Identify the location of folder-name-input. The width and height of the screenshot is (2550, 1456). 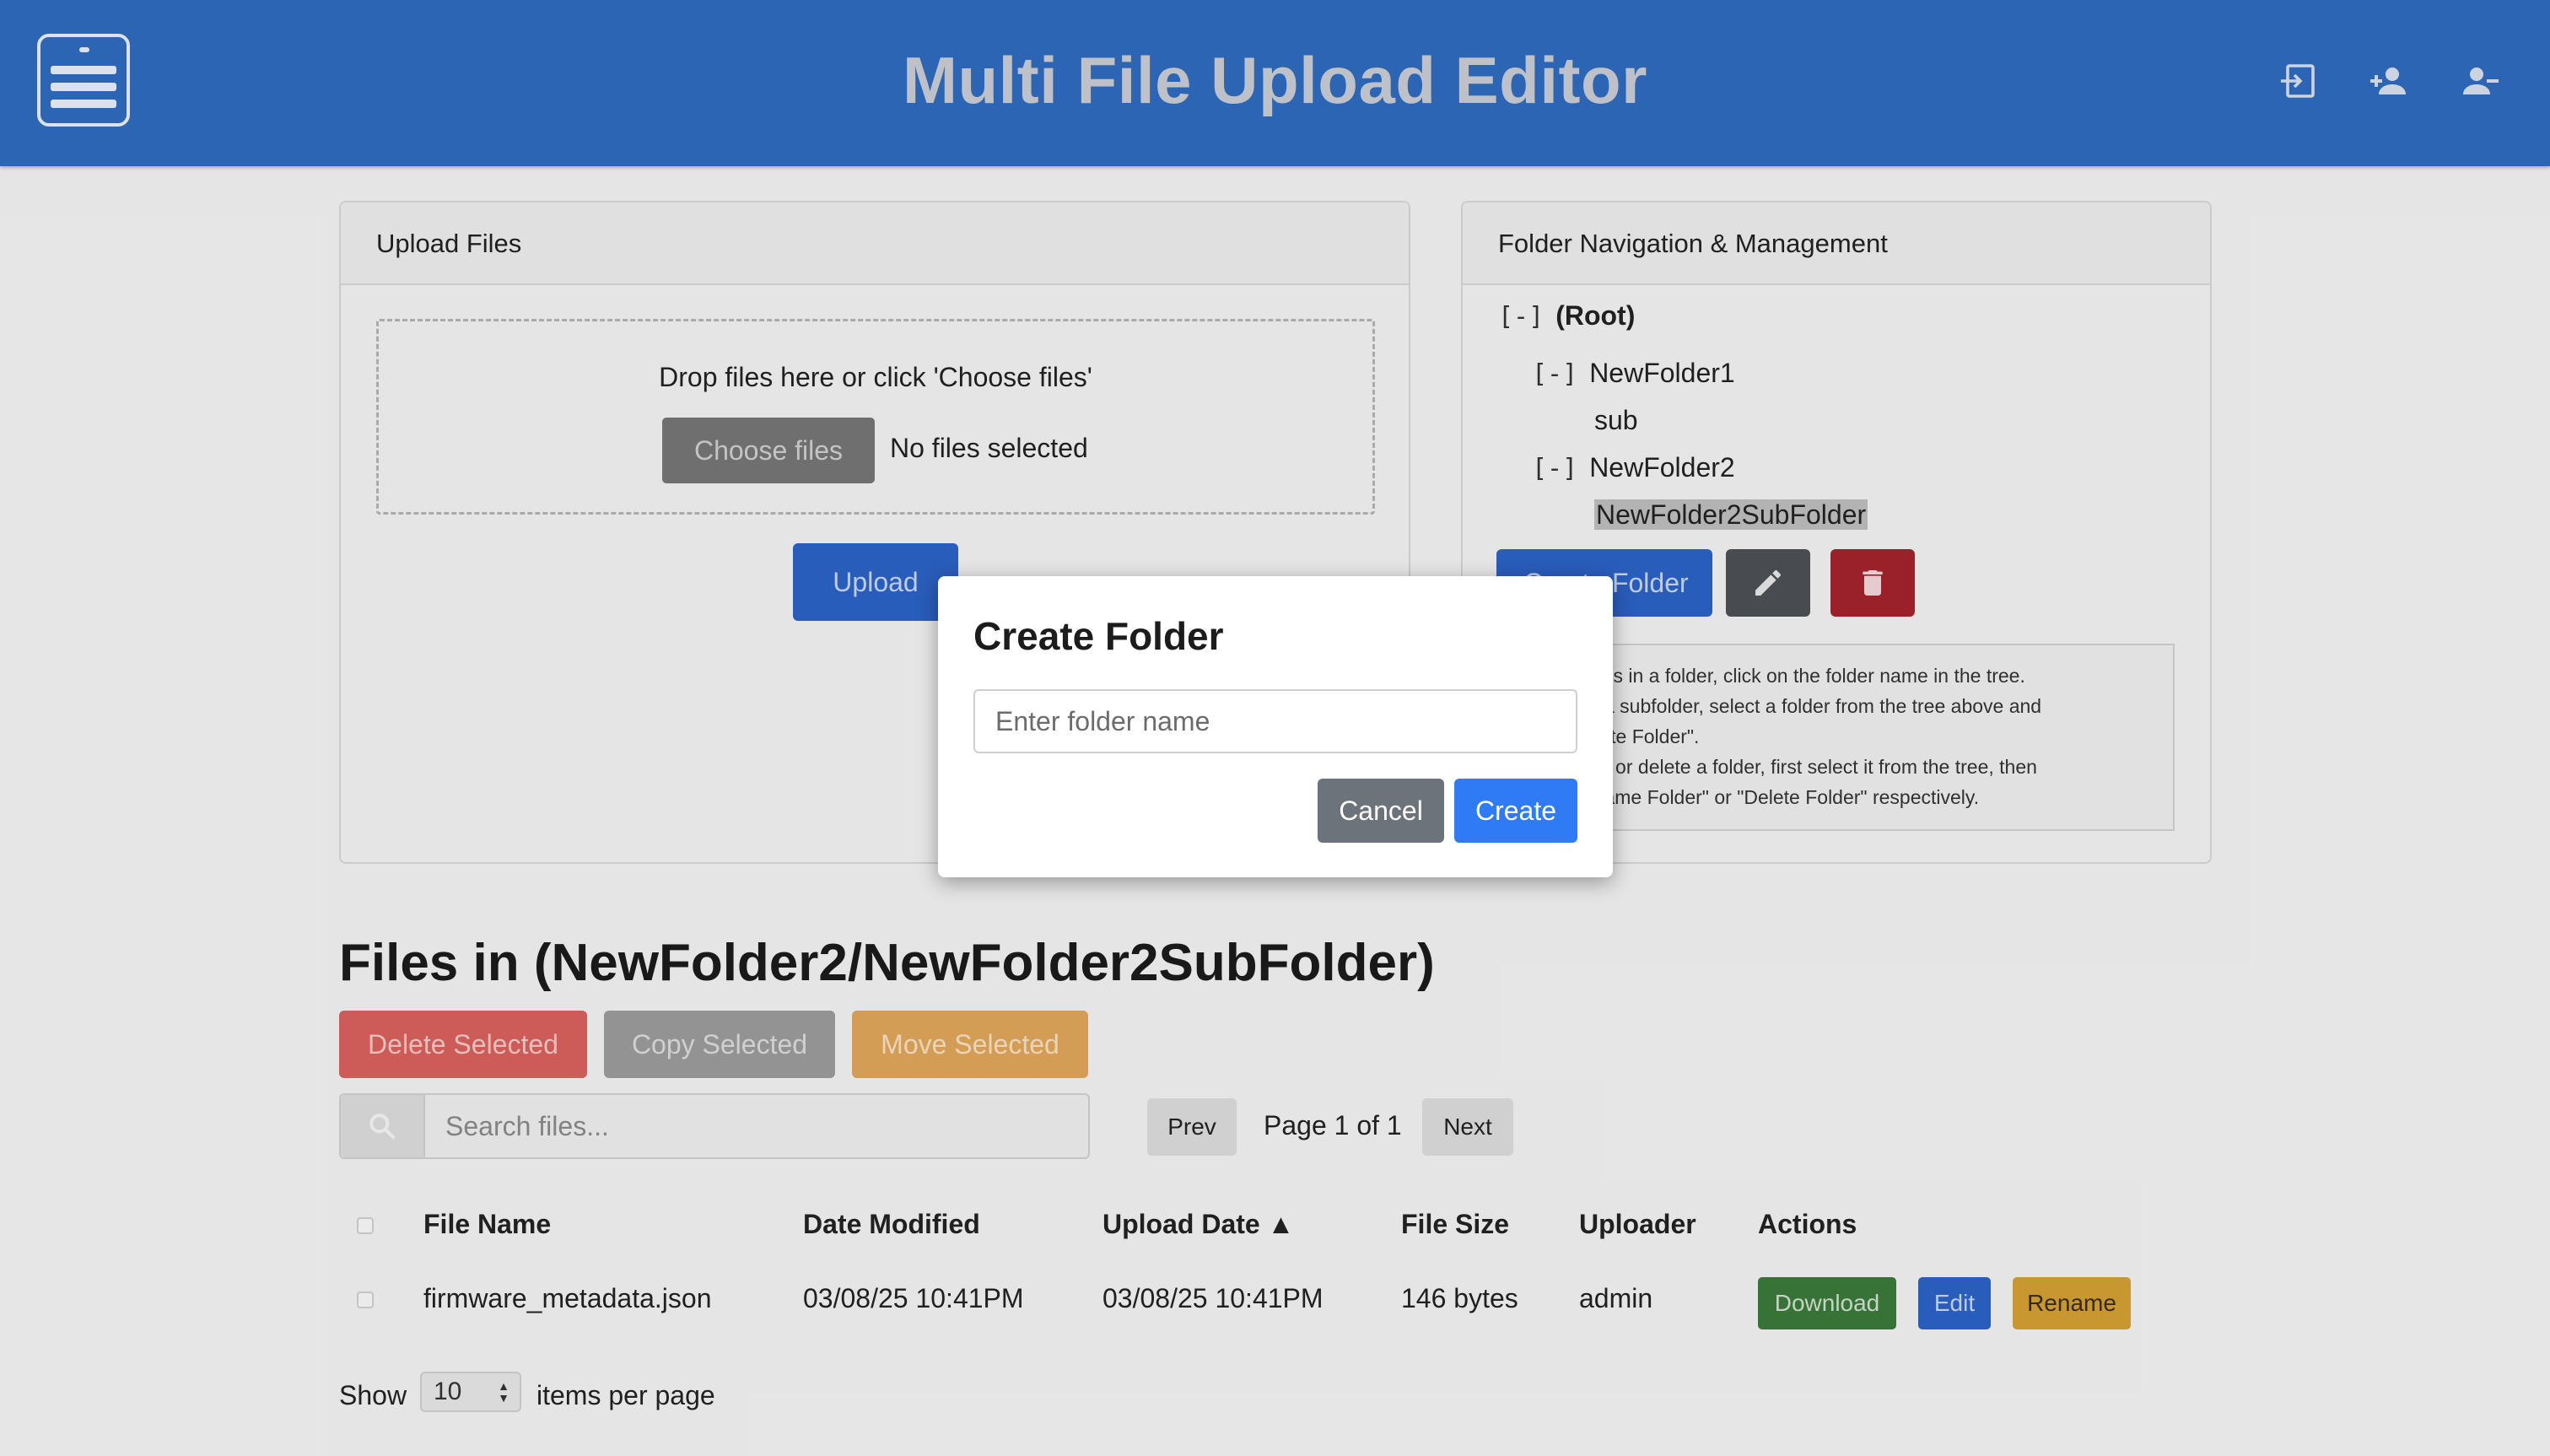
(1275, 721).